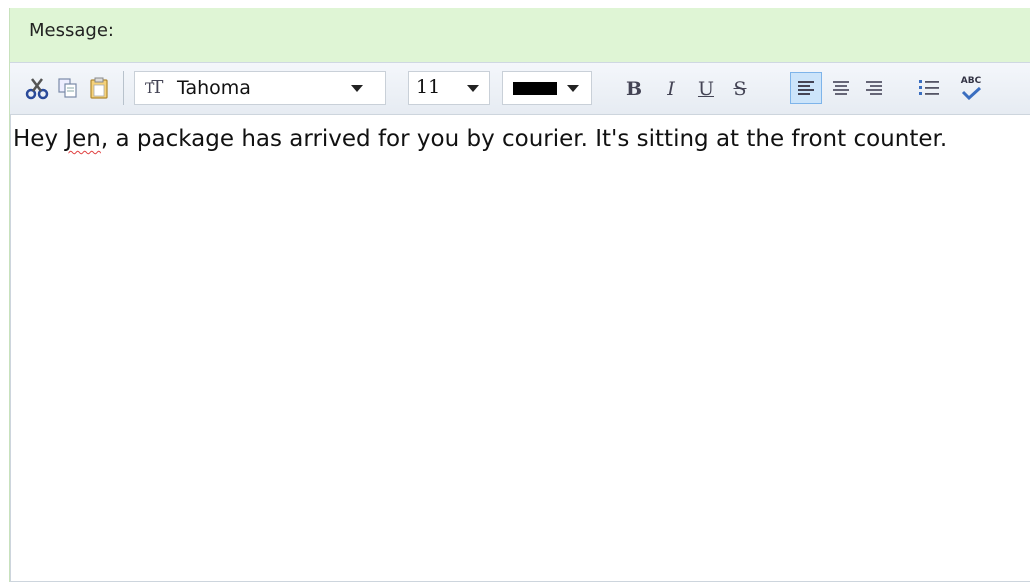 The image size is (1030, 582). Describe the element at coordinates (428, 87) in the screenshot. I see `font-size-value: 11` at that location.